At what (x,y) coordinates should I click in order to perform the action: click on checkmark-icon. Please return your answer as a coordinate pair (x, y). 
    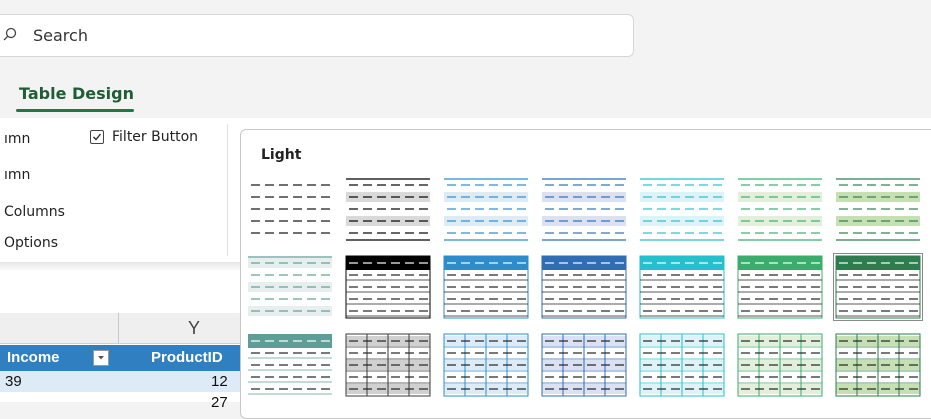
    Looking at the image, I should click on (97, 137).